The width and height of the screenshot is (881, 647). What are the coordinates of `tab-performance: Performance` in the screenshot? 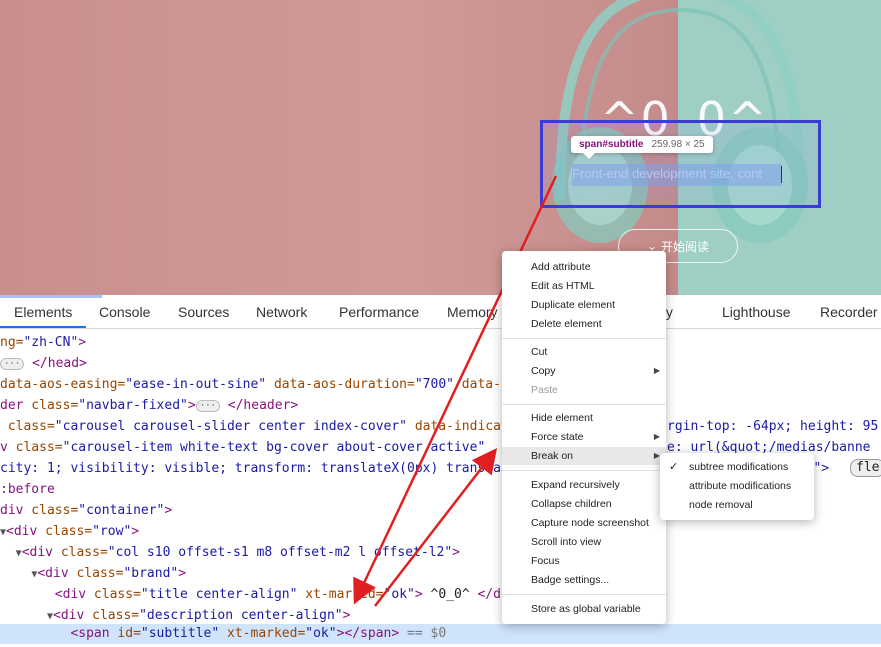 It's located at (379, 312).